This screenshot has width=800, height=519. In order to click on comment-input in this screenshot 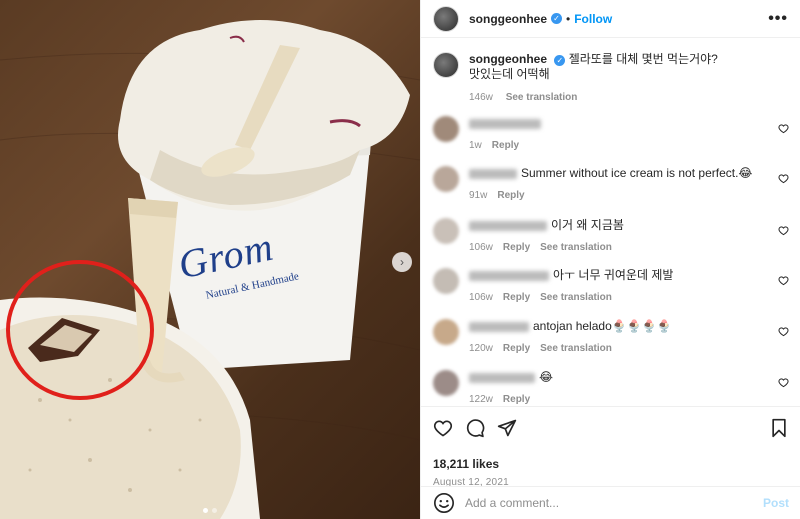, I will do `click(614, 503)`.